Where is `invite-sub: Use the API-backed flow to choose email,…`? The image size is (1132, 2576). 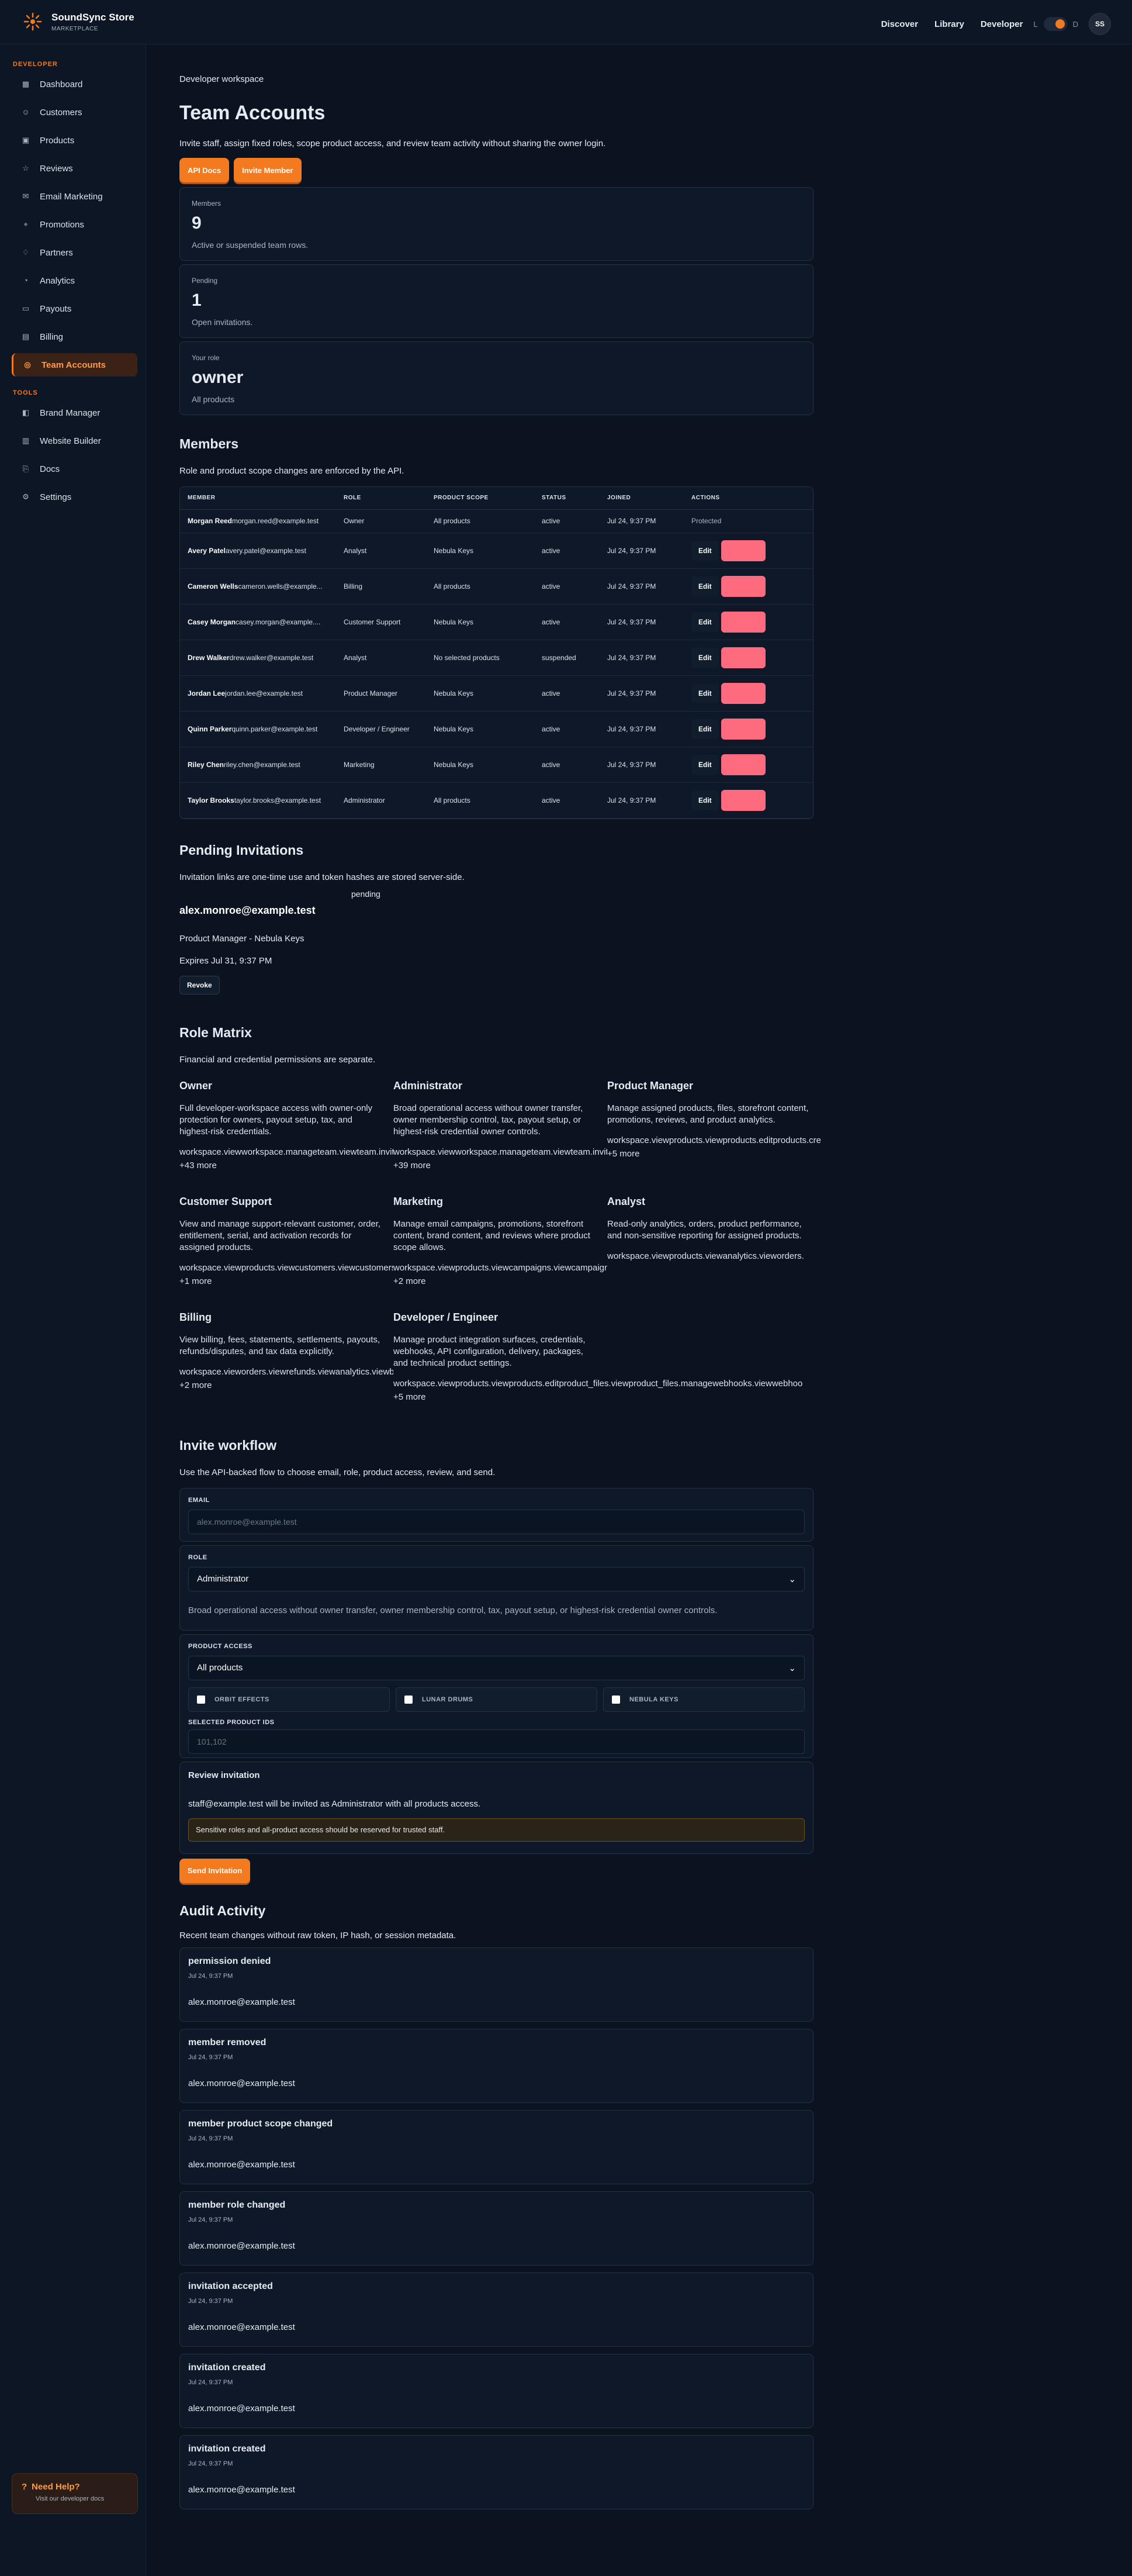
invite-sub: Use the API-backed flow to choose email,… is located at coordinates (337, 1472).